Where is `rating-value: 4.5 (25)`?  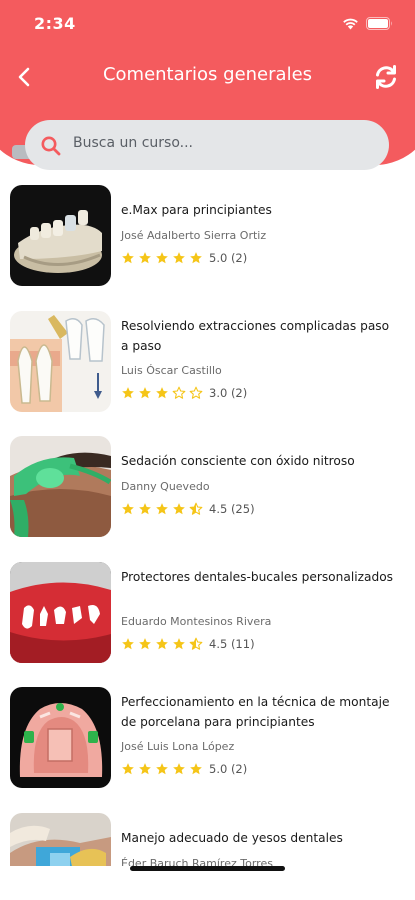 rating-value: 4.5 (25) is located at coordinates (232, 509).